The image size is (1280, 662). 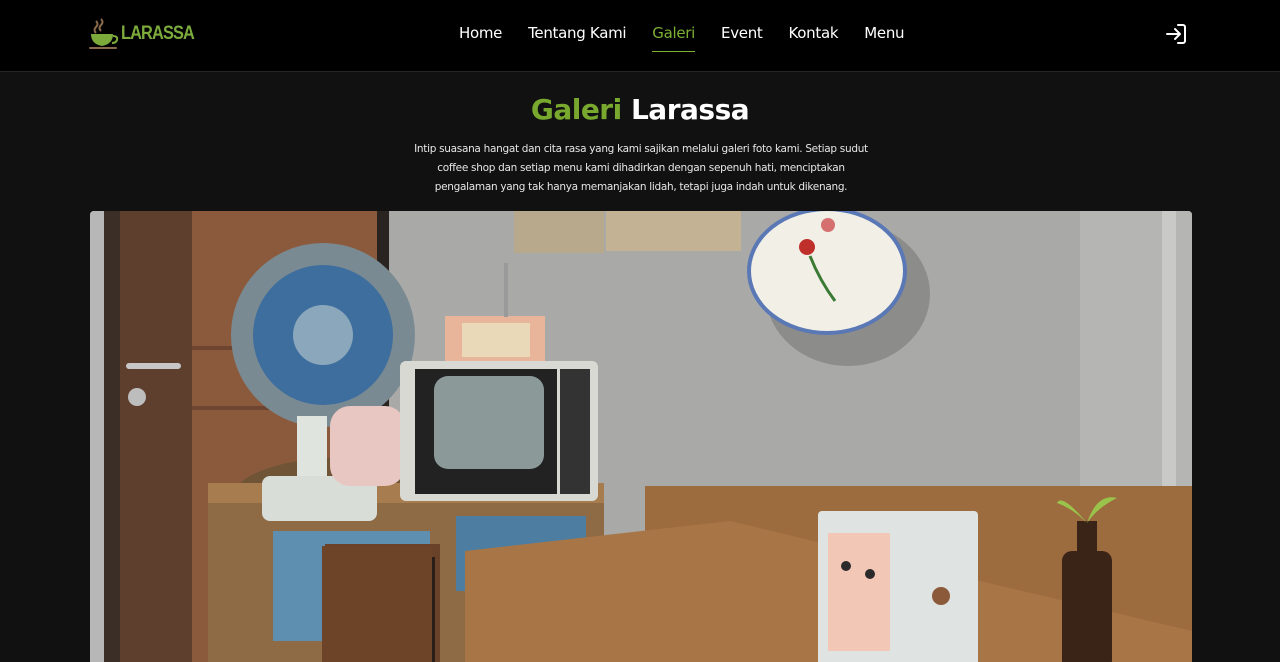 I want to click on coffee-cup-icon, so click(x=104, y=33).